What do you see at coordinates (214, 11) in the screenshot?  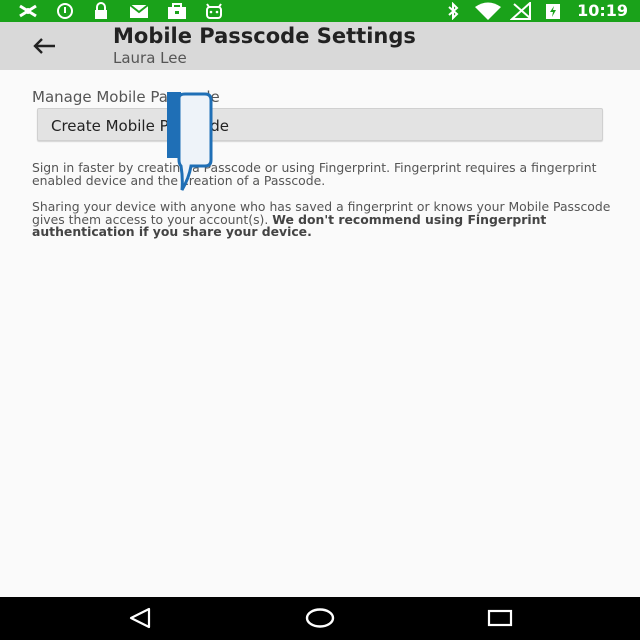 I see `android-icon` at bounding box center [214, 11].